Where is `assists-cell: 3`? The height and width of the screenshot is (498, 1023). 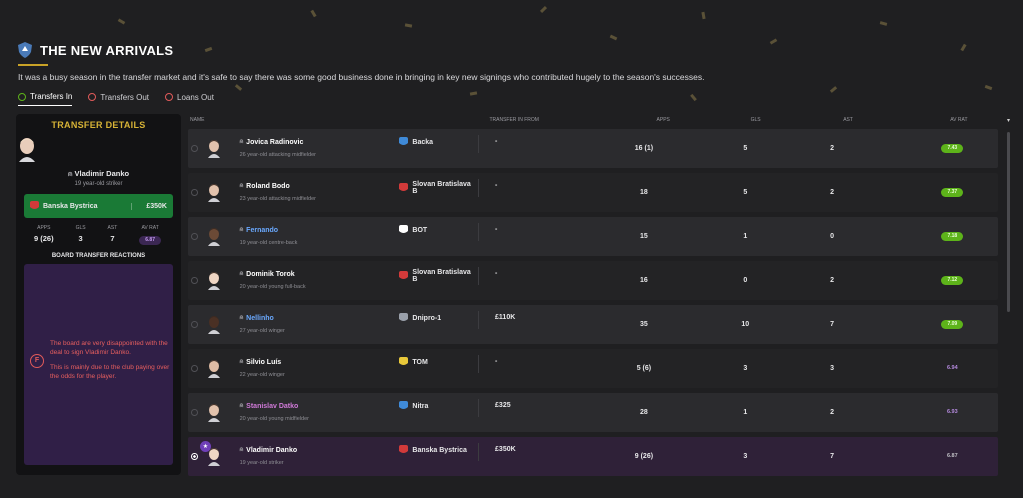 assists-cell: 3 is located at coordinates (832, 368).